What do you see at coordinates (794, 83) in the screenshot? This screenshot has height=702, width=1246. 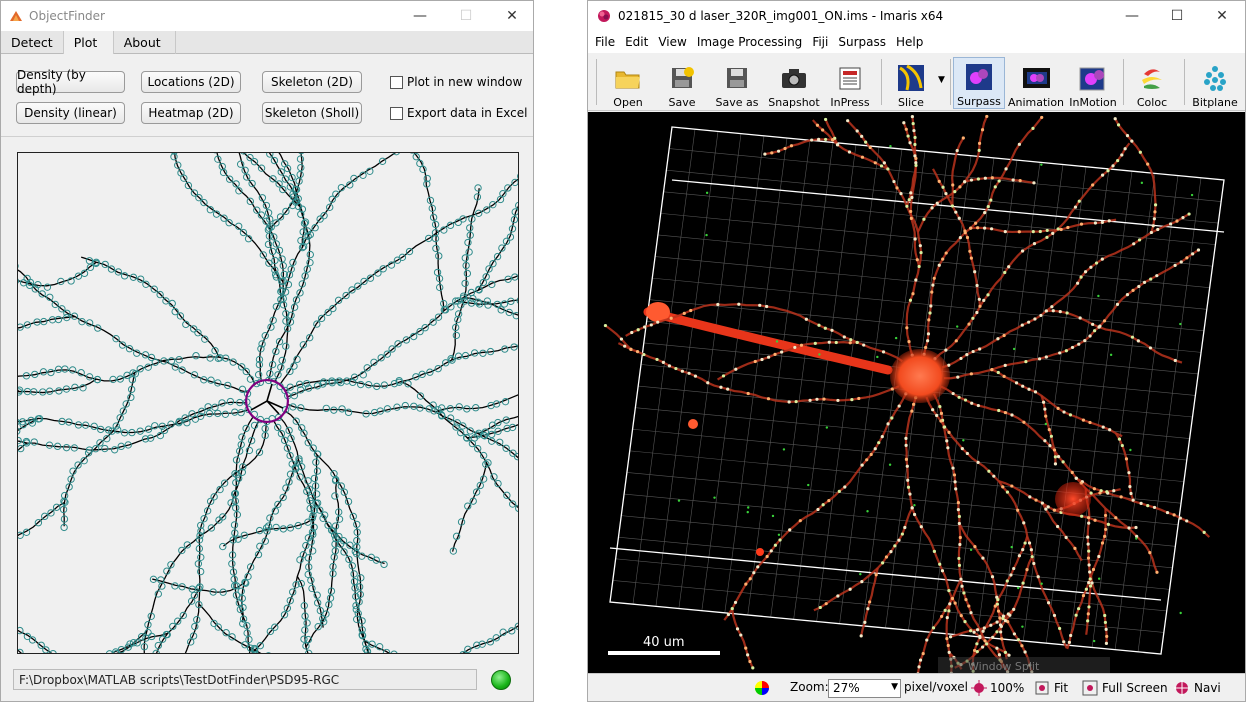 I see `snapshot-button: Snapshot` at bounding box center [794, 83].